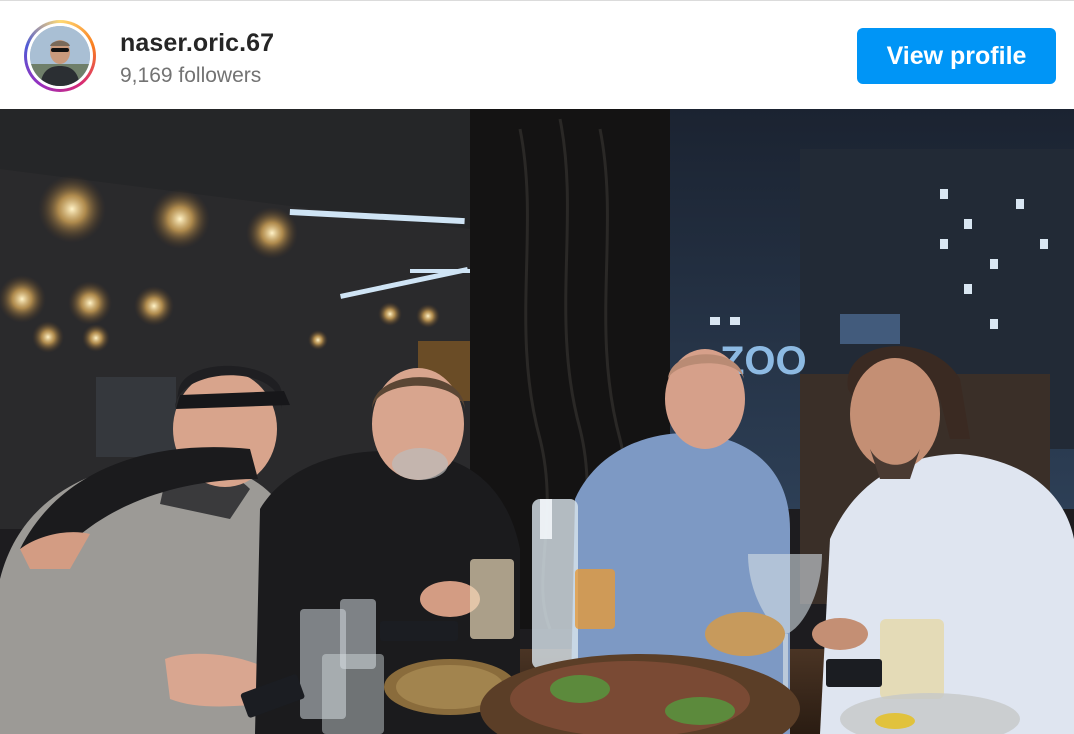  Describe the element at coordinates (956, 56) in the screenshot. I see `view-profile-button: View profile` at that location.